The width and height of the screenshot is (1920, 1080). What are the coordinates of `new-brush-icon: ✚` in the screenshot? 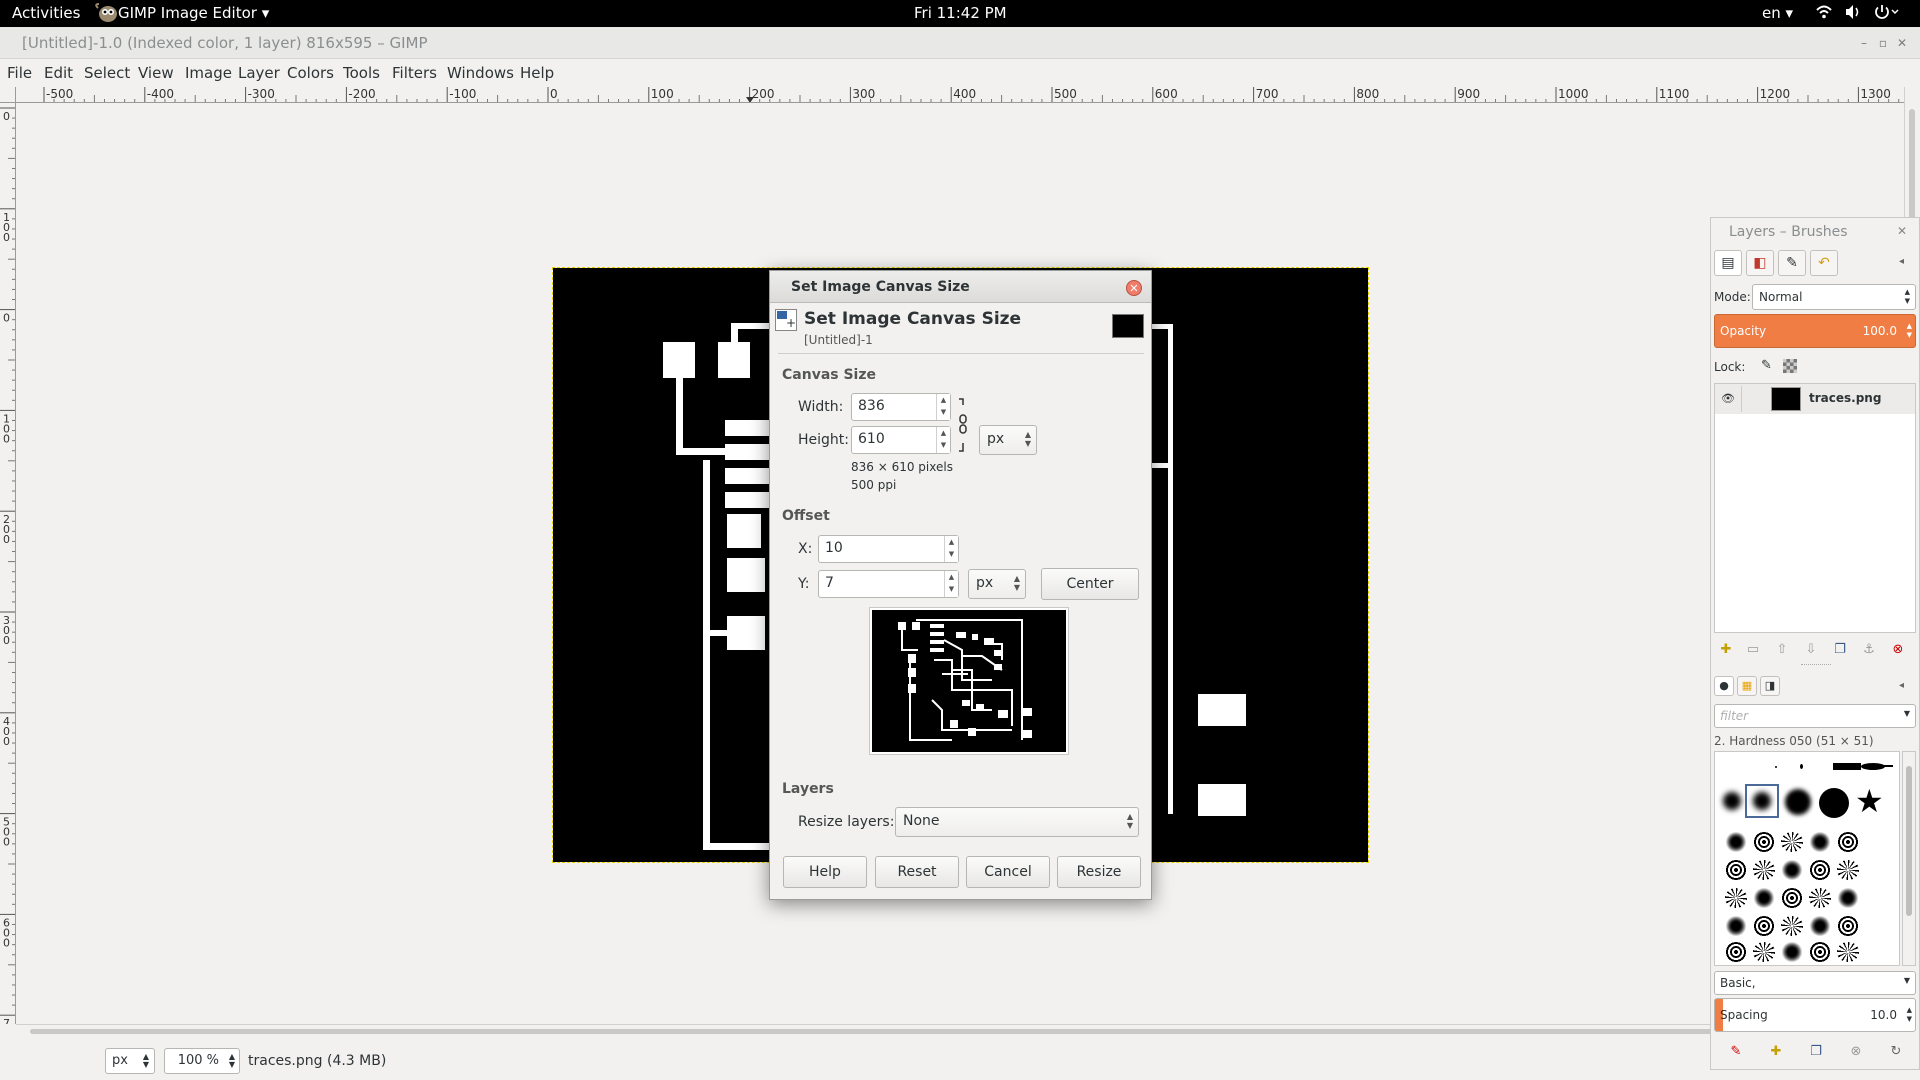 It's located at (1776, 1052).